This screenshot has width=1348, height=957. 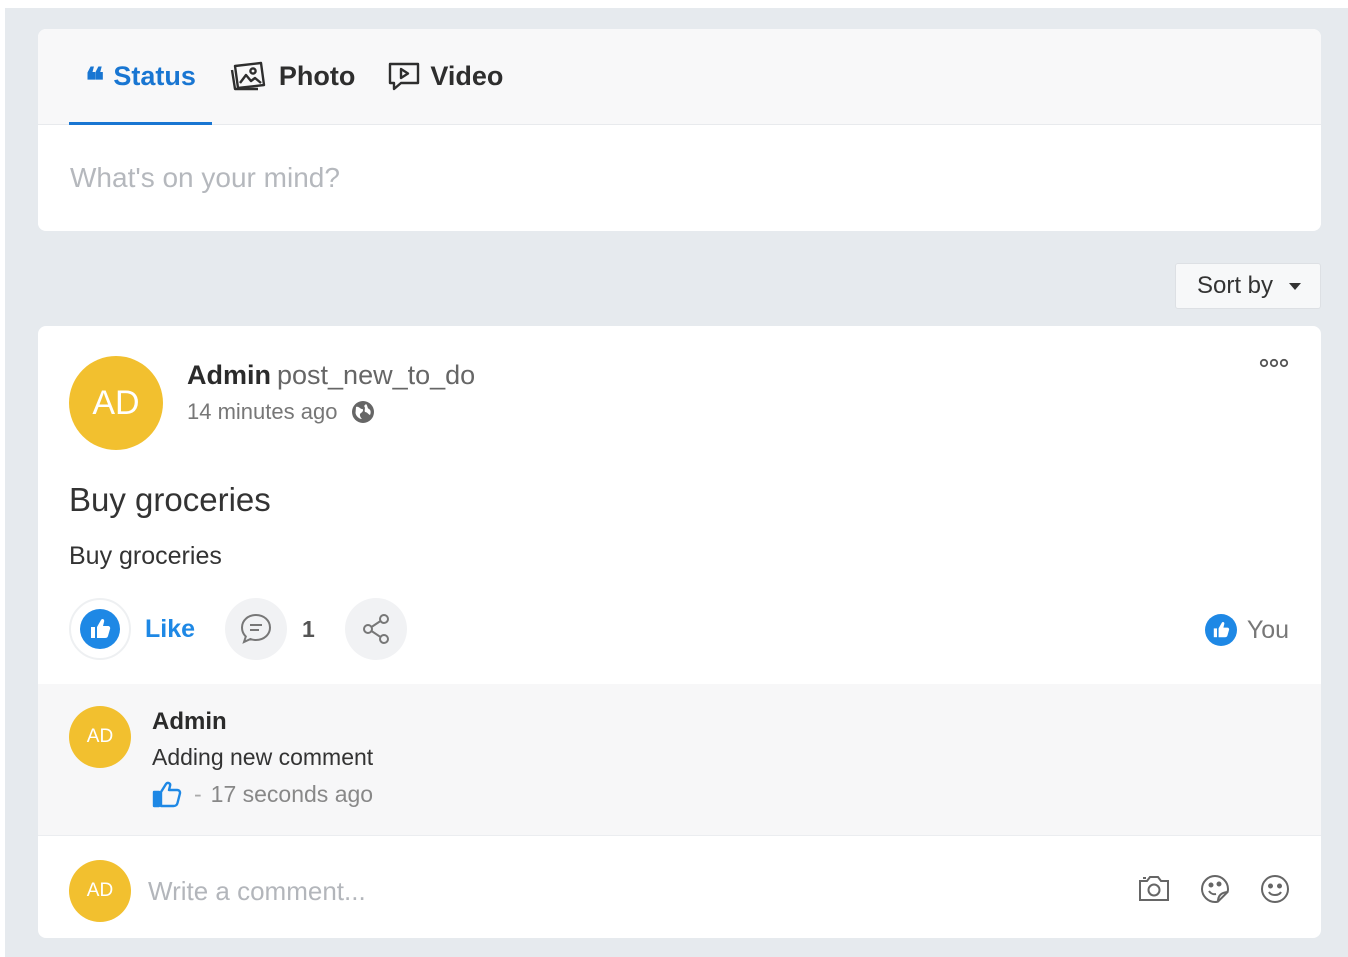 I want to click on like-label: Like, so click(x=170, y=628).